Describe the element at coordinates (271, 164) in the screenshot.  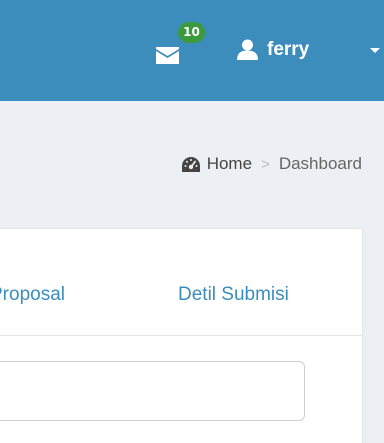
I see `breadcrumb: Home > Dashboard` at that location.